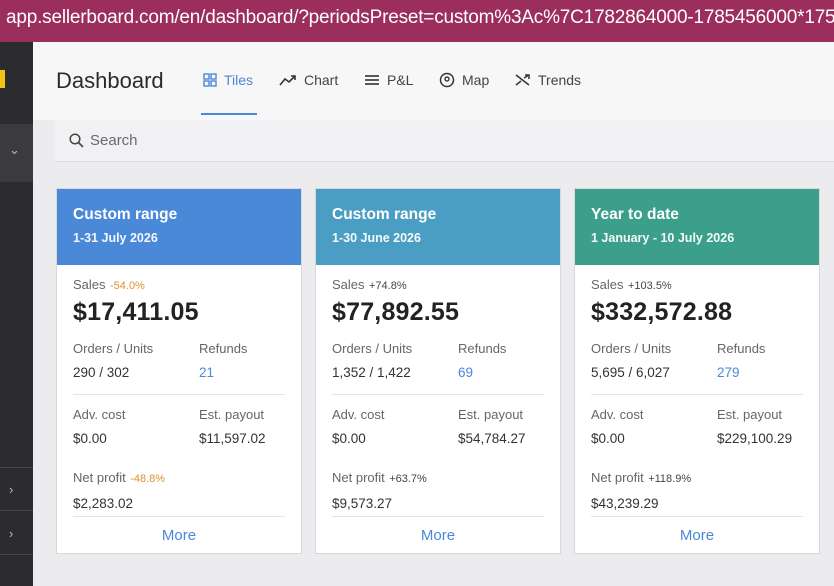 This screenshot has height=586, width=834. Describe the element at coordinates (376, 238) in the screenshot. I see `card-date-range: 1-30 June 2026` at that location.